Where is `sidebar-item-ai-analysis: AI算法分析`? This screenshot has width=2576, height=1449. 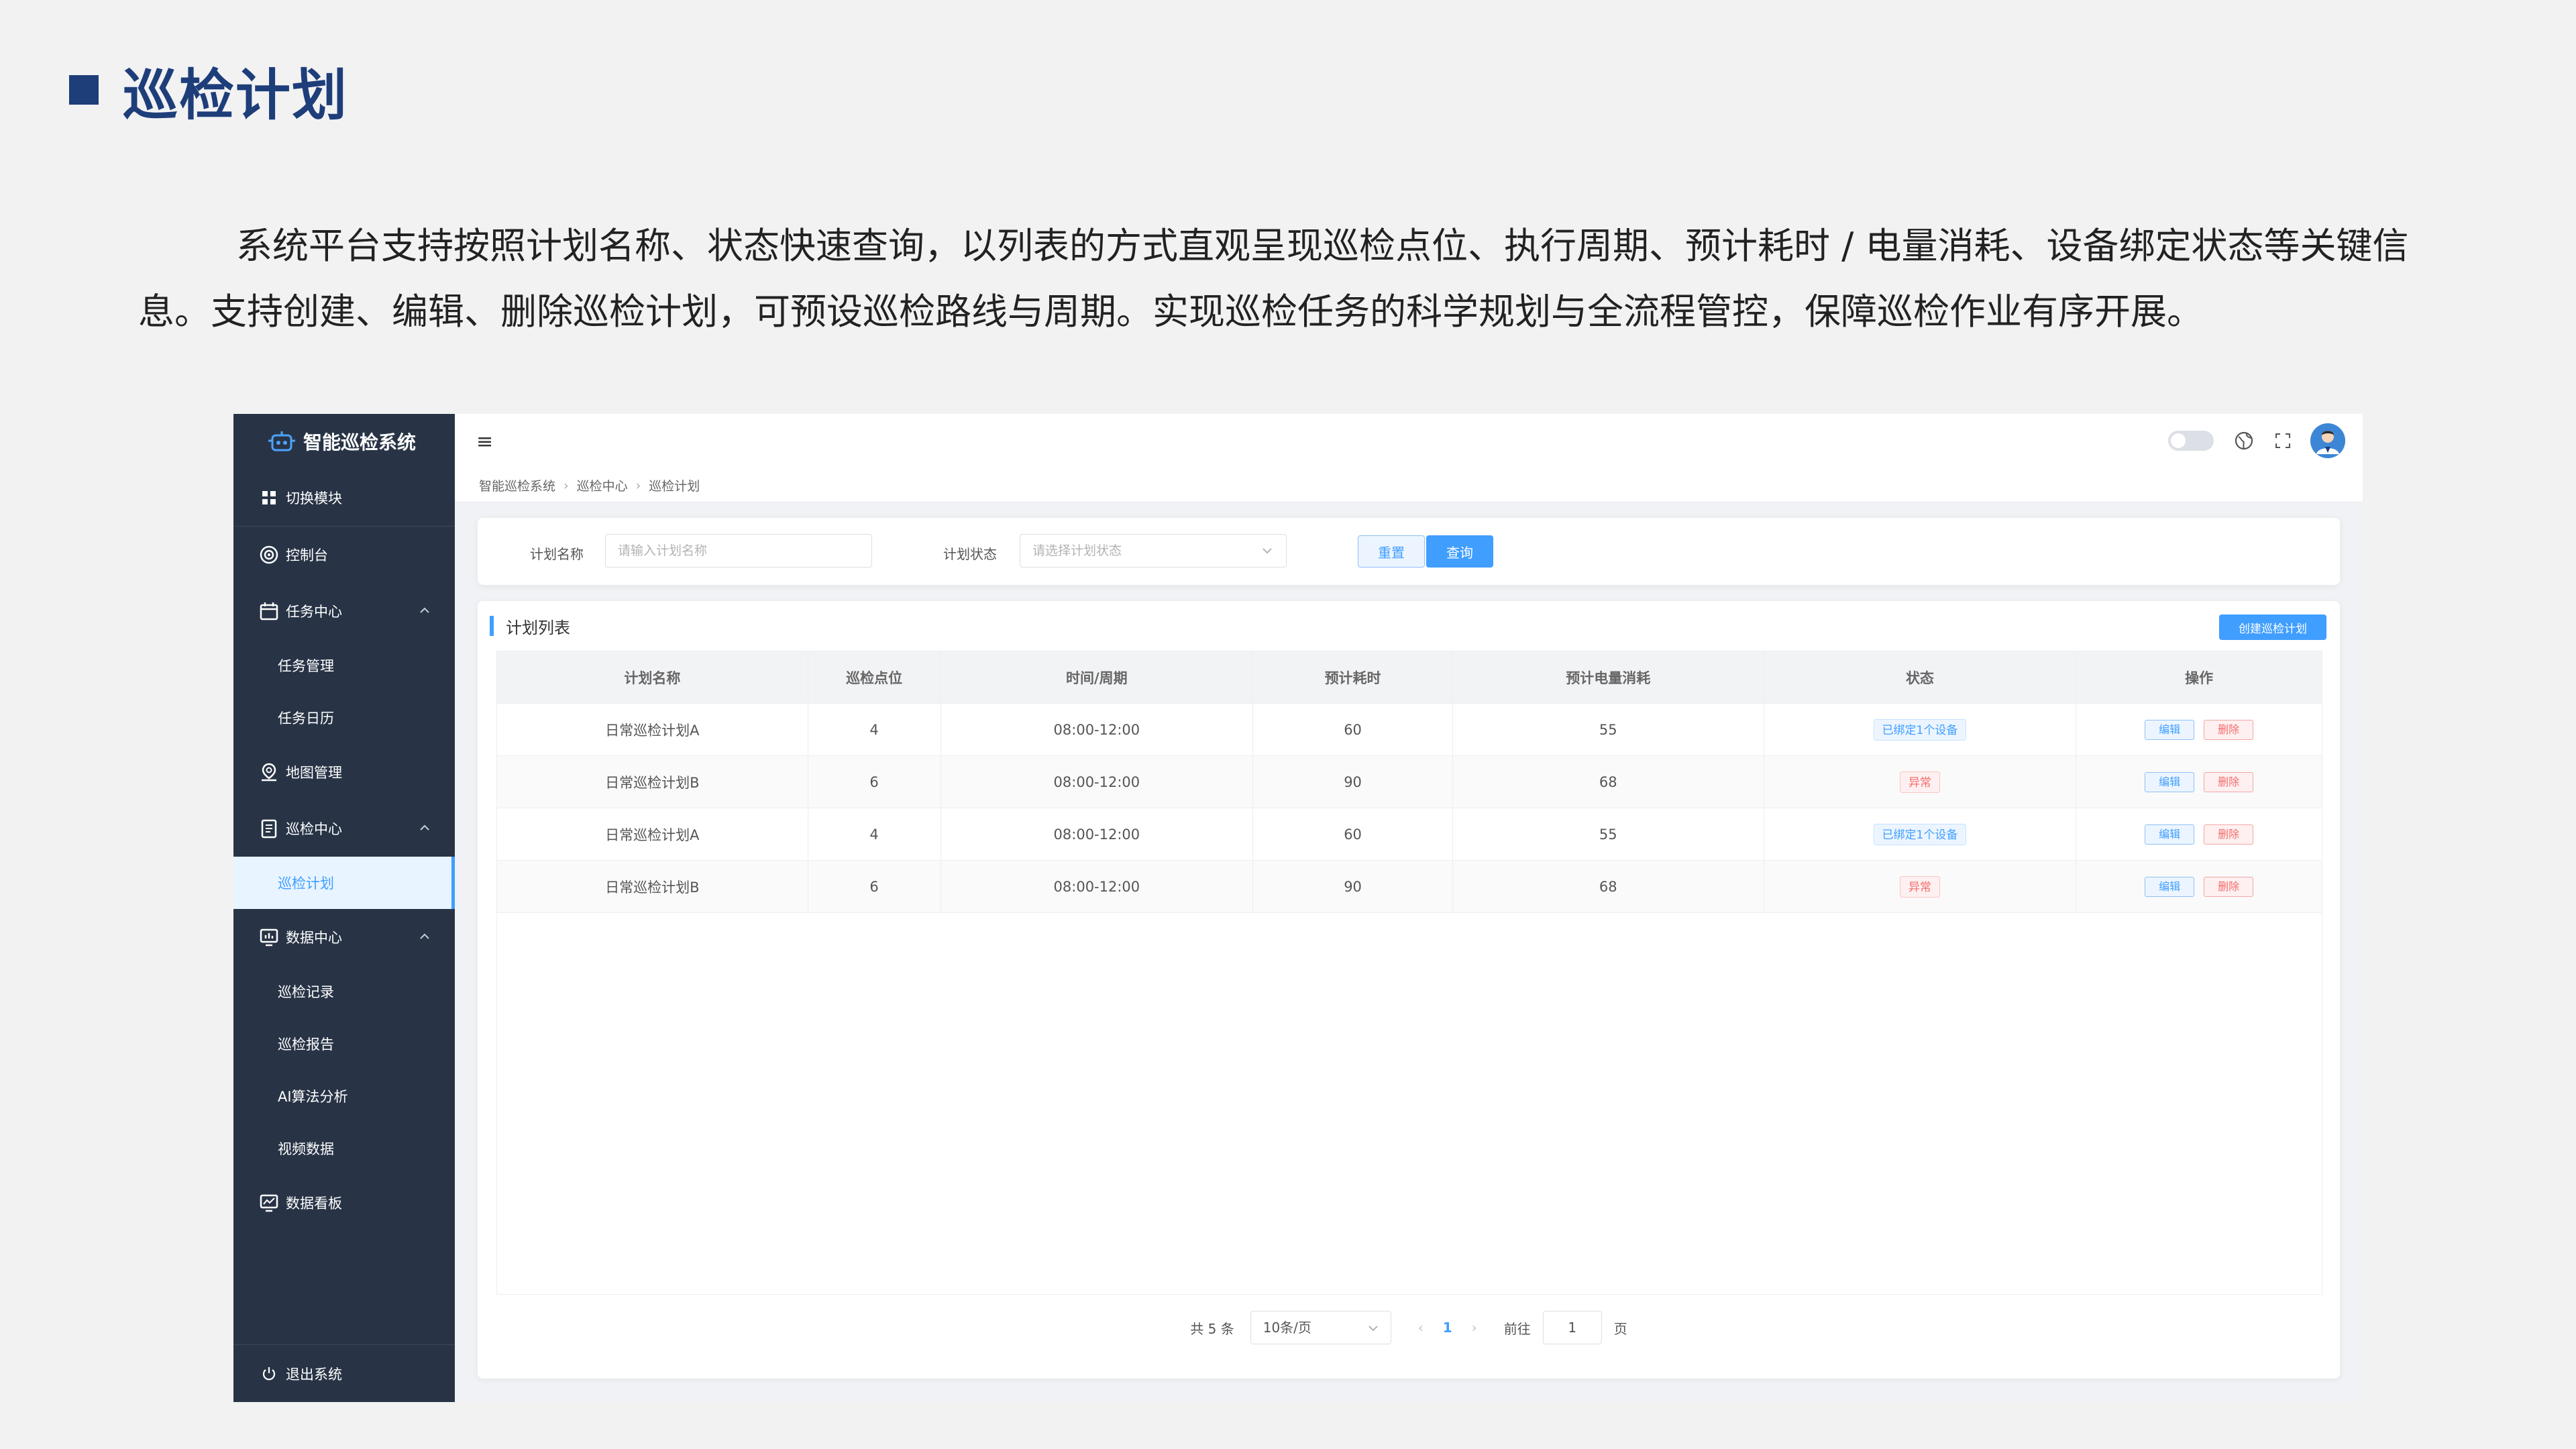 sidebar-item-ai-analysis: AI算法分析 is located at coordinates (344, 1096).